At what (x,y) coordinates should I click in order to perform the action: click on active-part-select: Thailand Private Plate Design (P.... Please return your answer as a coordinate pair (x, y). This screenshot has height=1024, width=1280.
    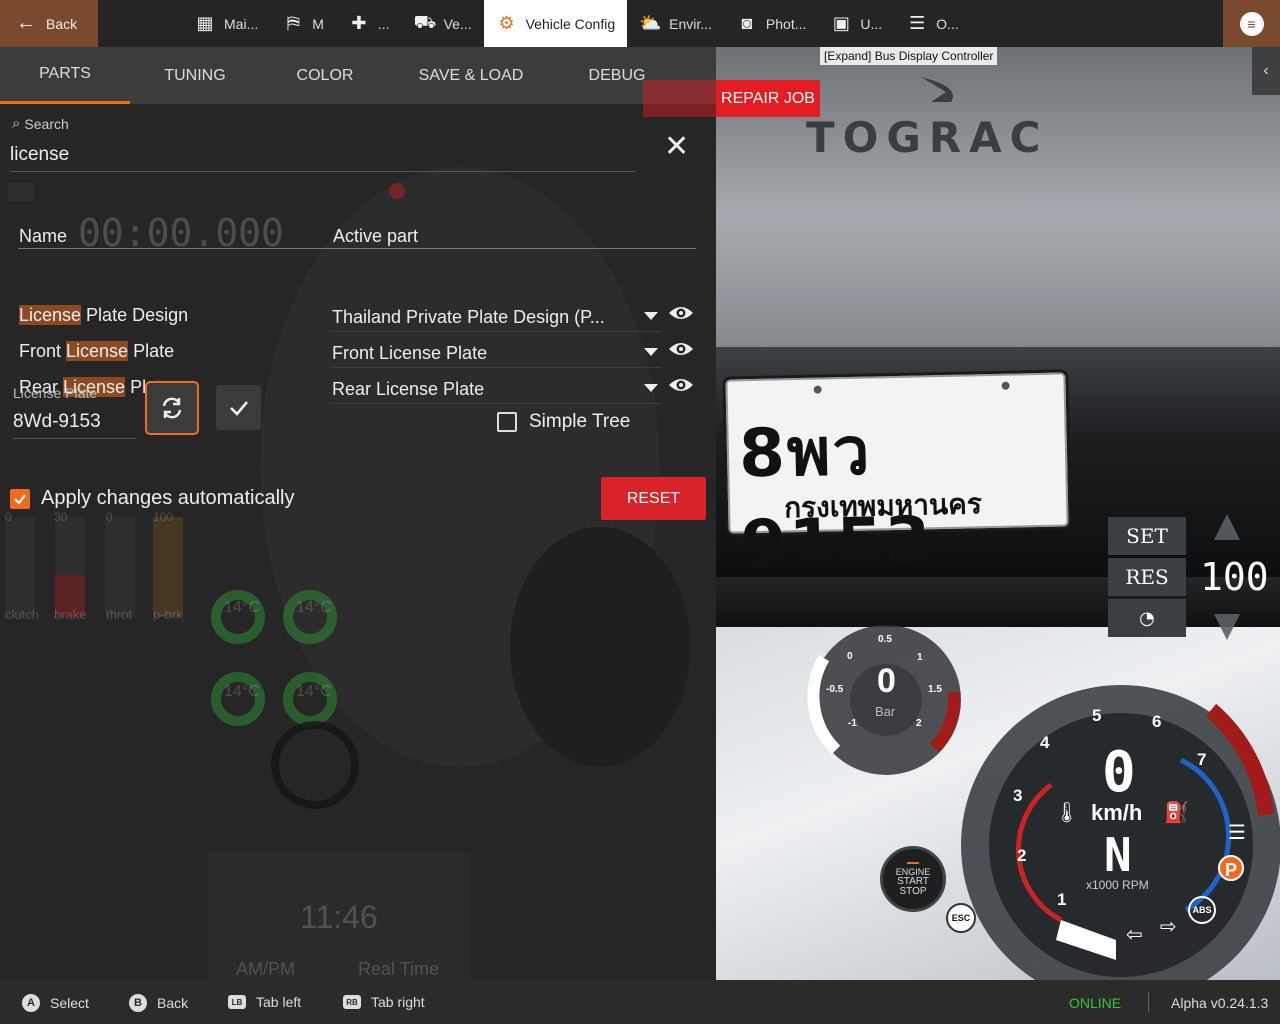
    Looking at the image, I should click on (496, 317).